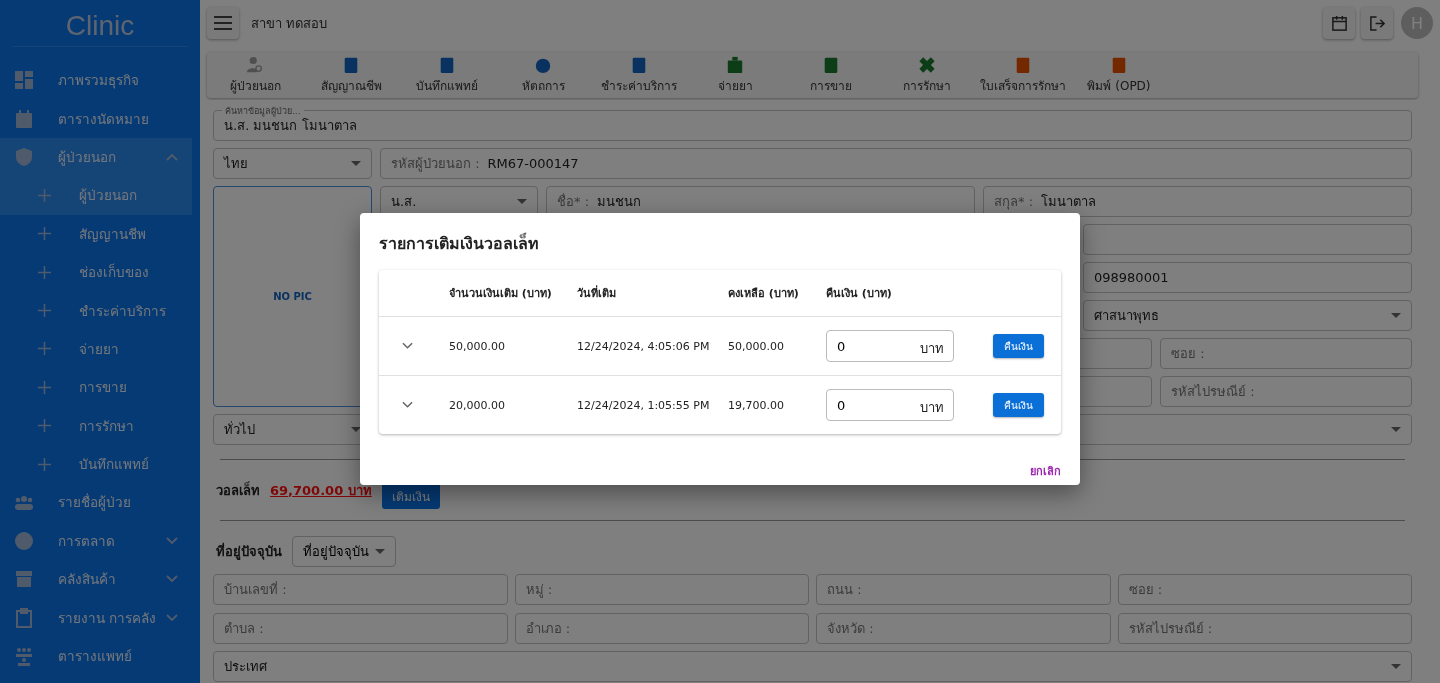  Describe the element at coordinates (321, 490) in the screenshot. I see `wallet-balance: 69,700.00 บาท` at that location.